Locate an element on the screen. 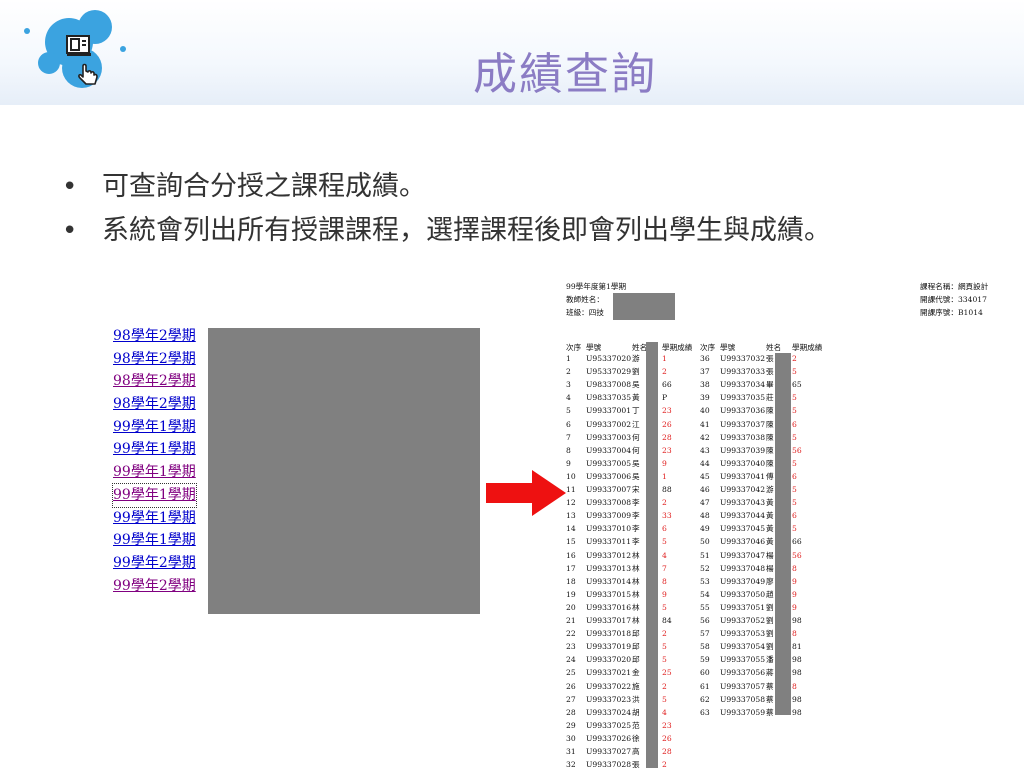  student-id: U99337042 is located at coordinates (743, 489).